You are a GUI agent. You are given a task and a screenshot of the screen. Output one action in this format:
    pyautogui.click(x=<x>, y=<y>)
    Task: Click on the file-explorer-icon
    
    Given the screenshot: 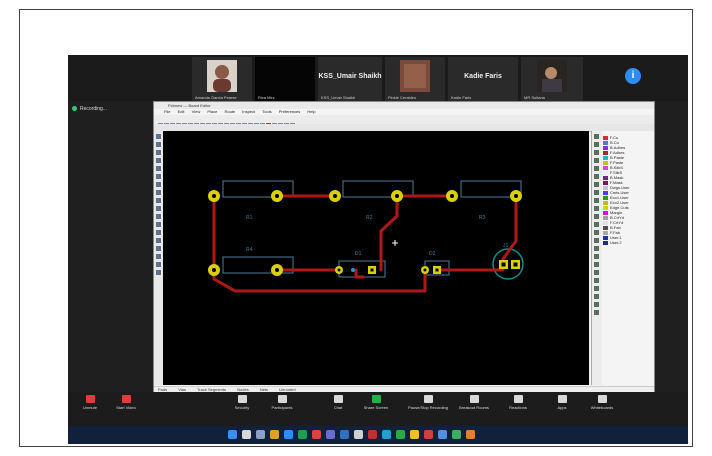 What is the action you would take?
    pyautogui.click(x=274, y=434)
    